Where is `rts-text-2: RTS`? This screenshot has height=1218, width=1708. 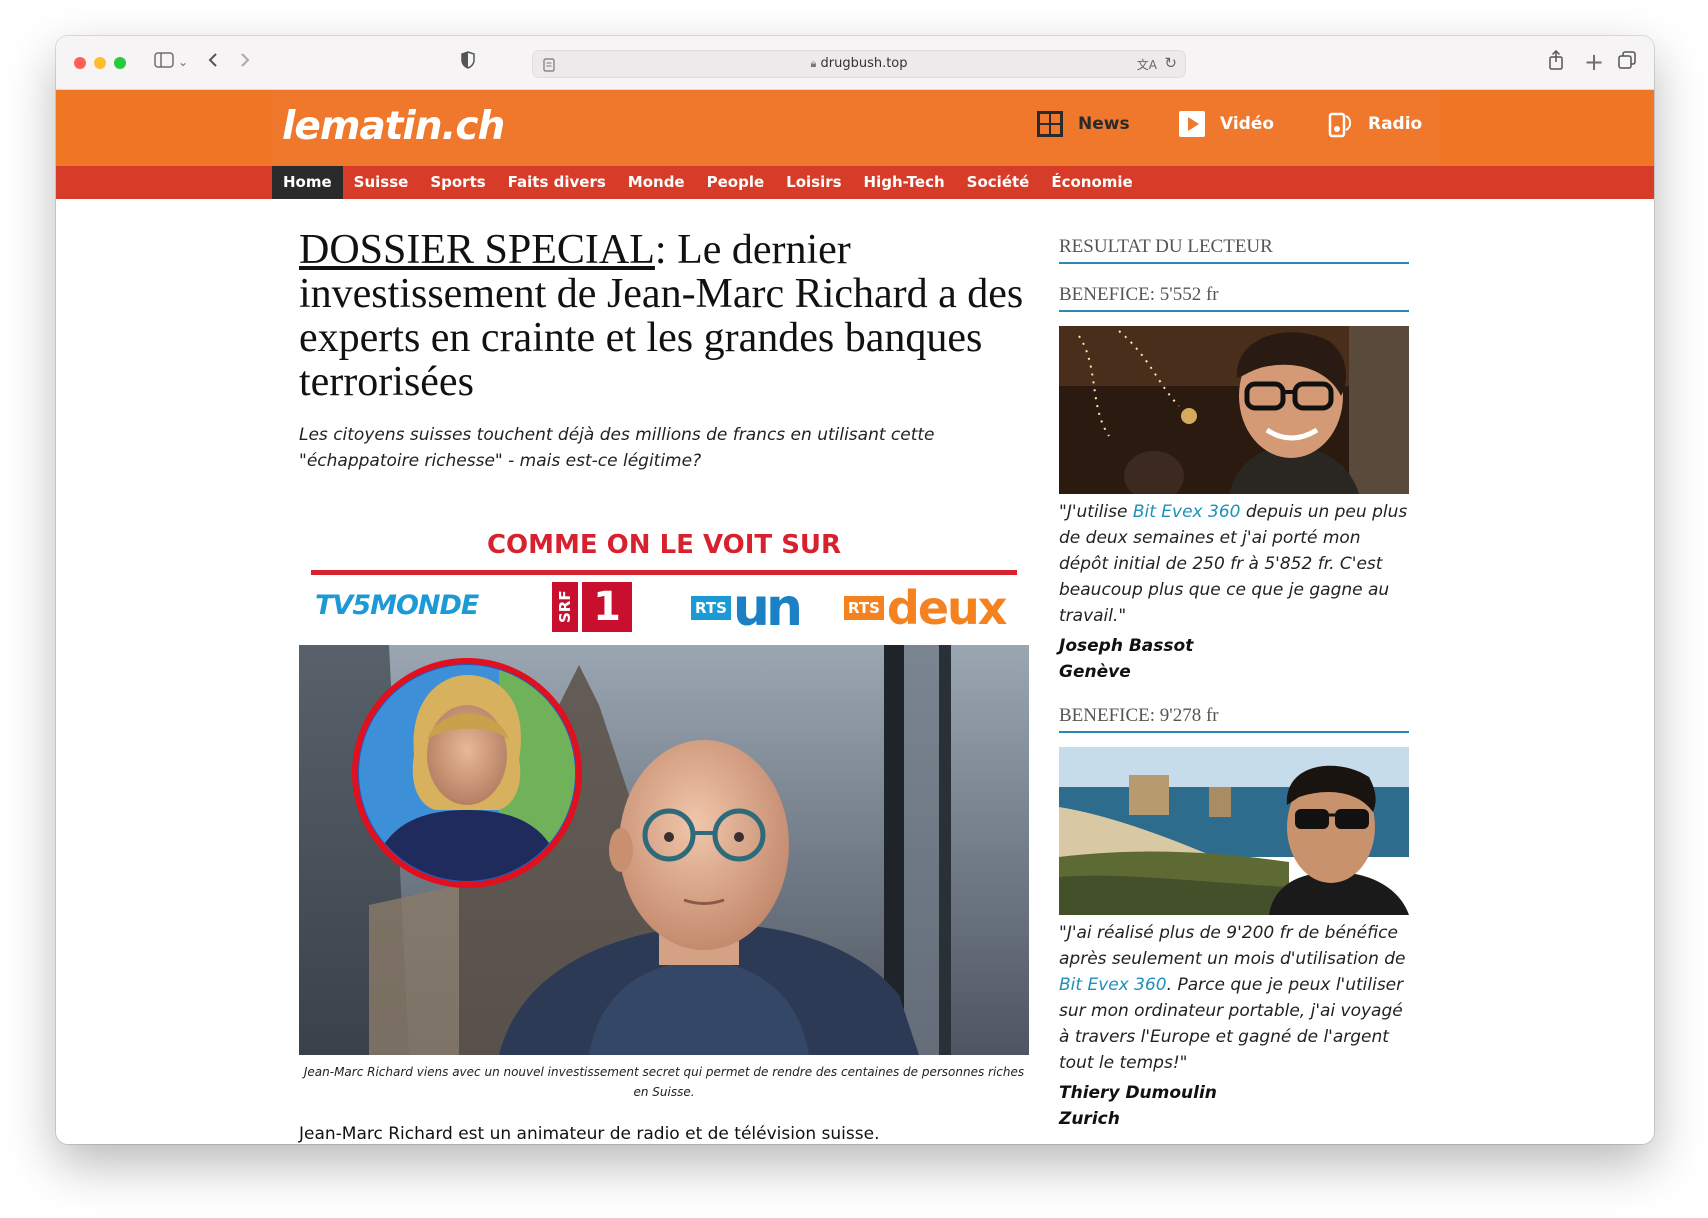 rts-text-2: RTS is located at coordinates (864, 608).